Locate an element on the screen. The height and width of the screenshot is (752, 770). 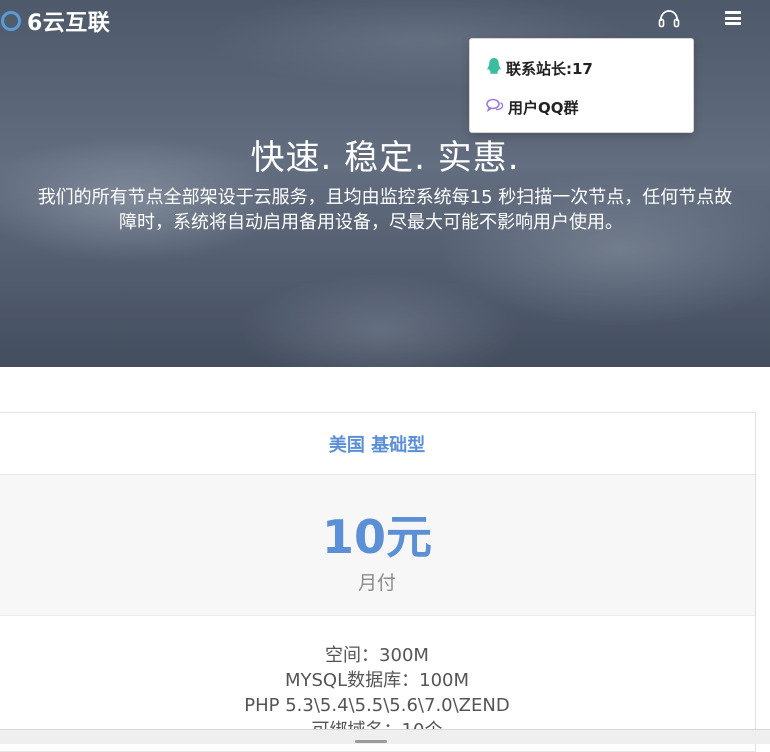
logo-ring-icon is located at coordinates (11, 21).